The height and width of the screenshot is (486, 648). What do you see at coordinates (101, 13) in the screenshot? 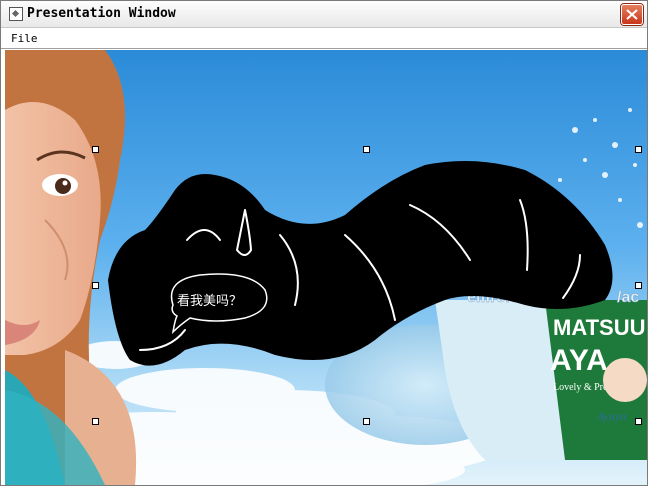
I see `window-title: Presentation Window` at bounding box center [101, 13].